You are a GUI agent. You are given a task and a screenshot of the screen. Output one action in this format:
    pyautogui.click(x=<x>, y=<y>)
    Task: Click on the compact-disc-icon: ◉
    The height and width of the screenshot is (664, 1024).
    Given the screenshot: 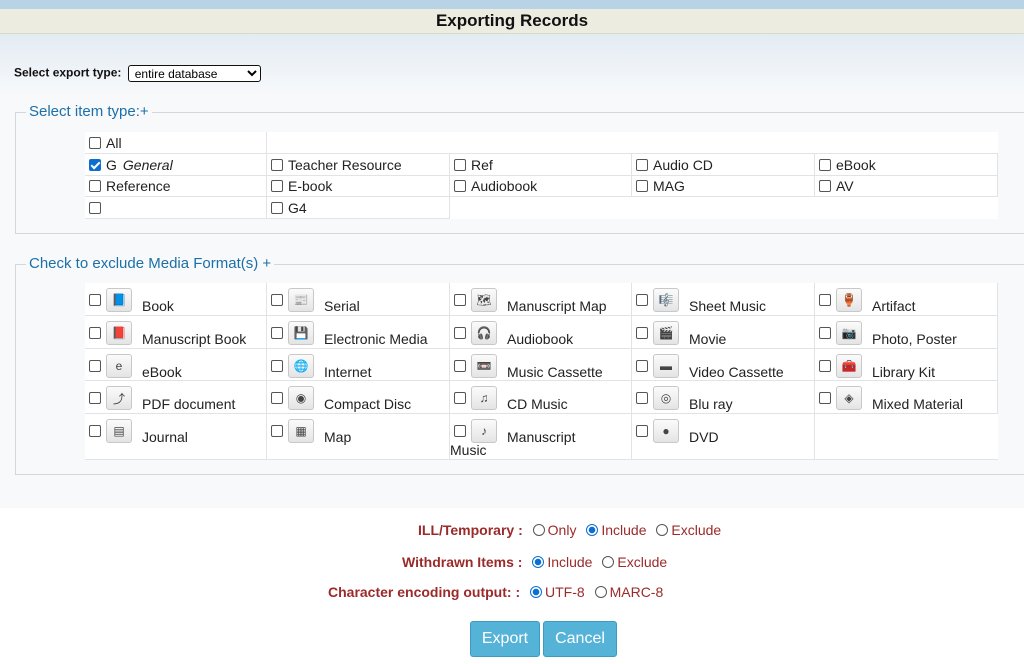 What is the action you would take?
    pyautogui.click(x=301, y=398)
    